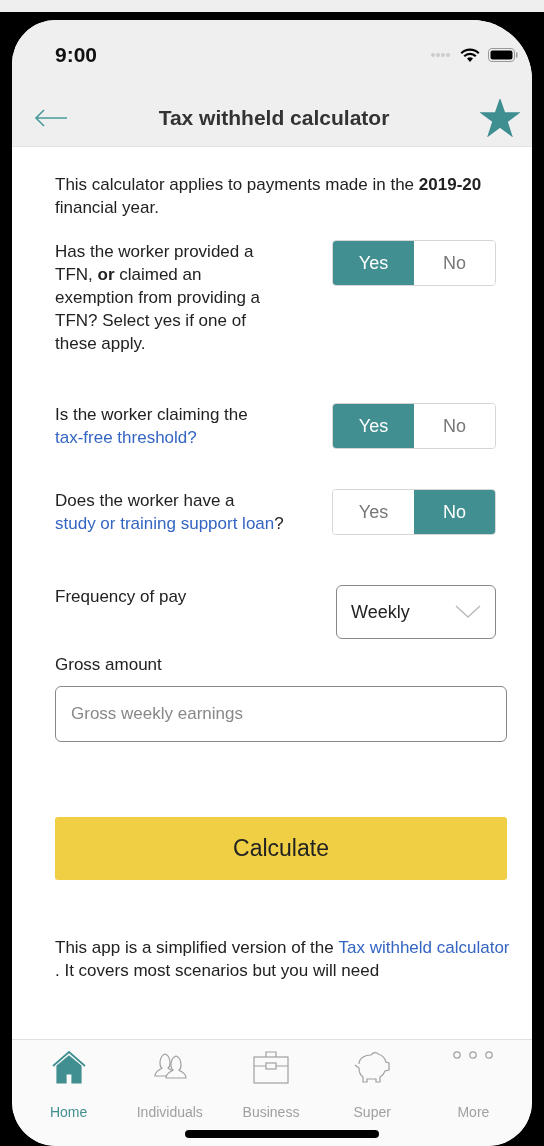  What do you see at coordinates (441, 55) in the screenshot?
I see `signal-icon` at bounding box center [441, 55].